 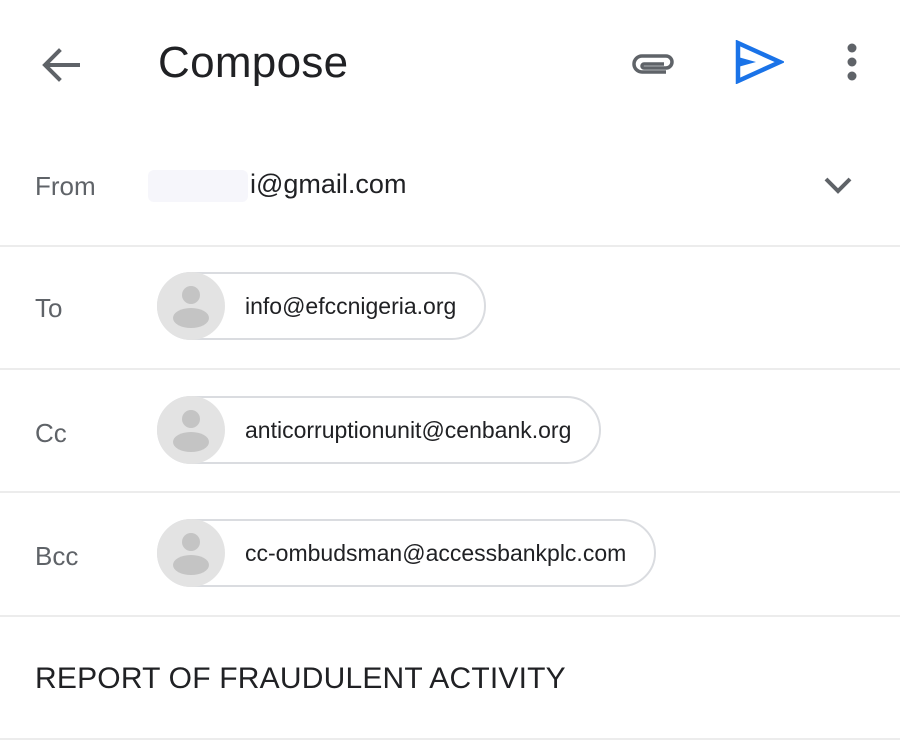 I want to click on back-button, so click(x=61, y=65).